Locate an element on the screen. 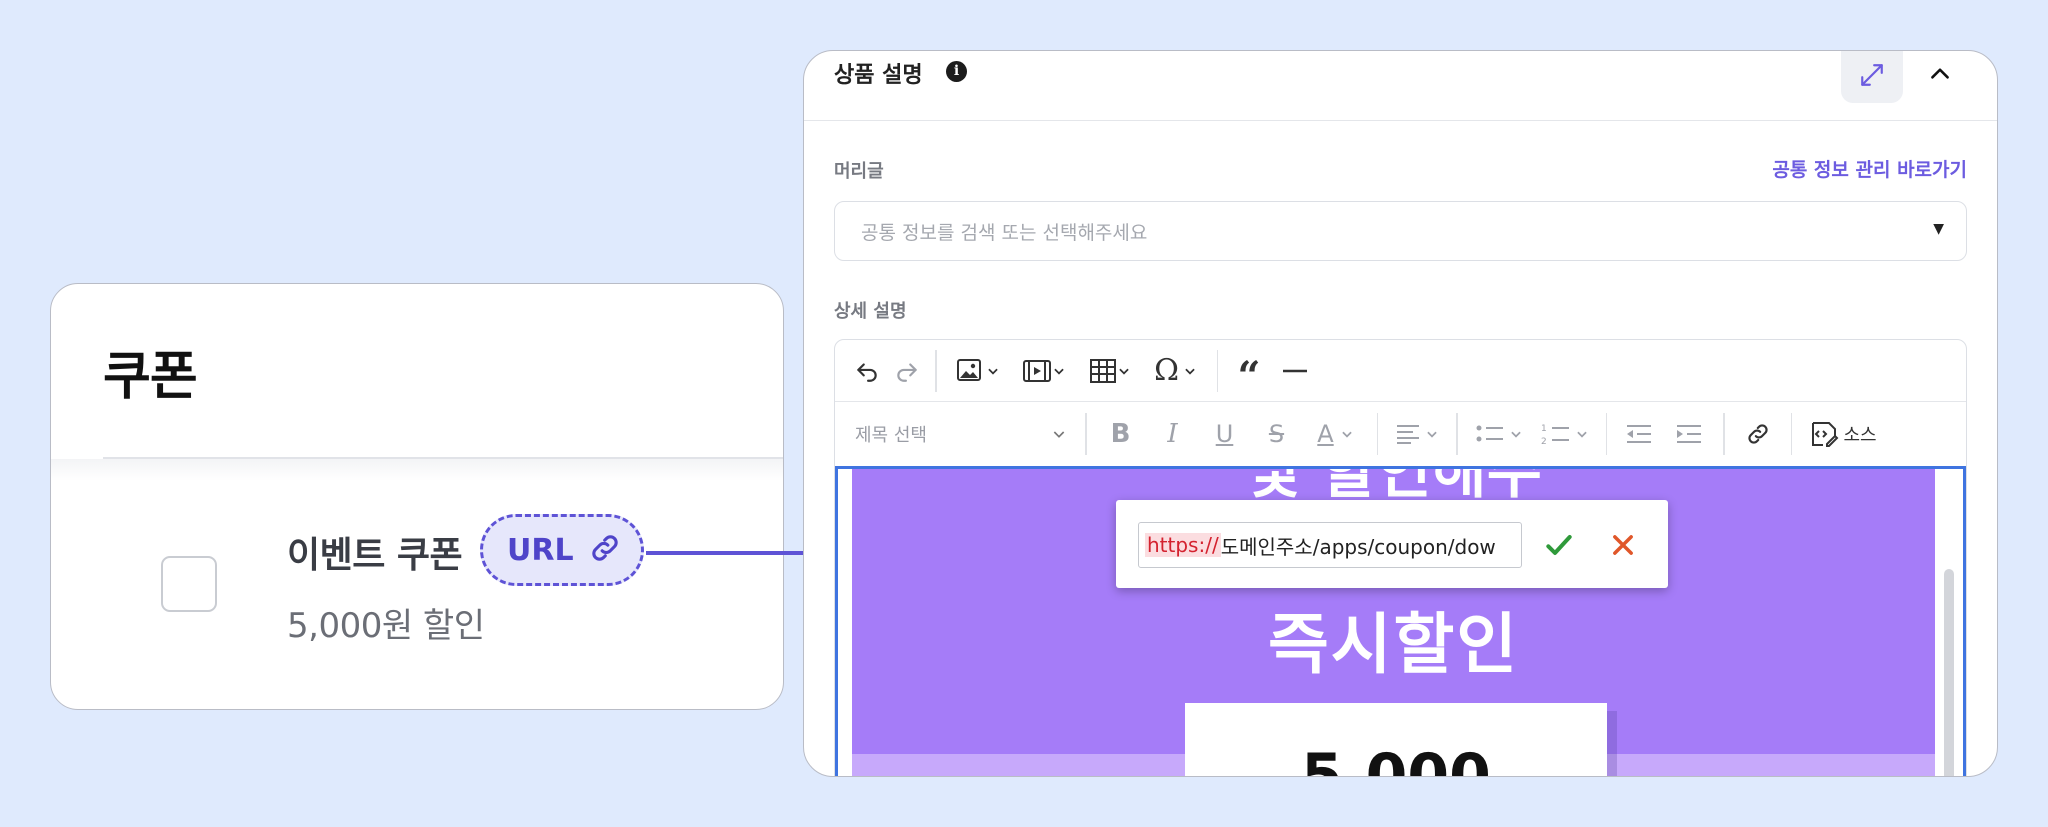 The image size is (2048, 827). undo-icon is located at coordinates (867, 371).